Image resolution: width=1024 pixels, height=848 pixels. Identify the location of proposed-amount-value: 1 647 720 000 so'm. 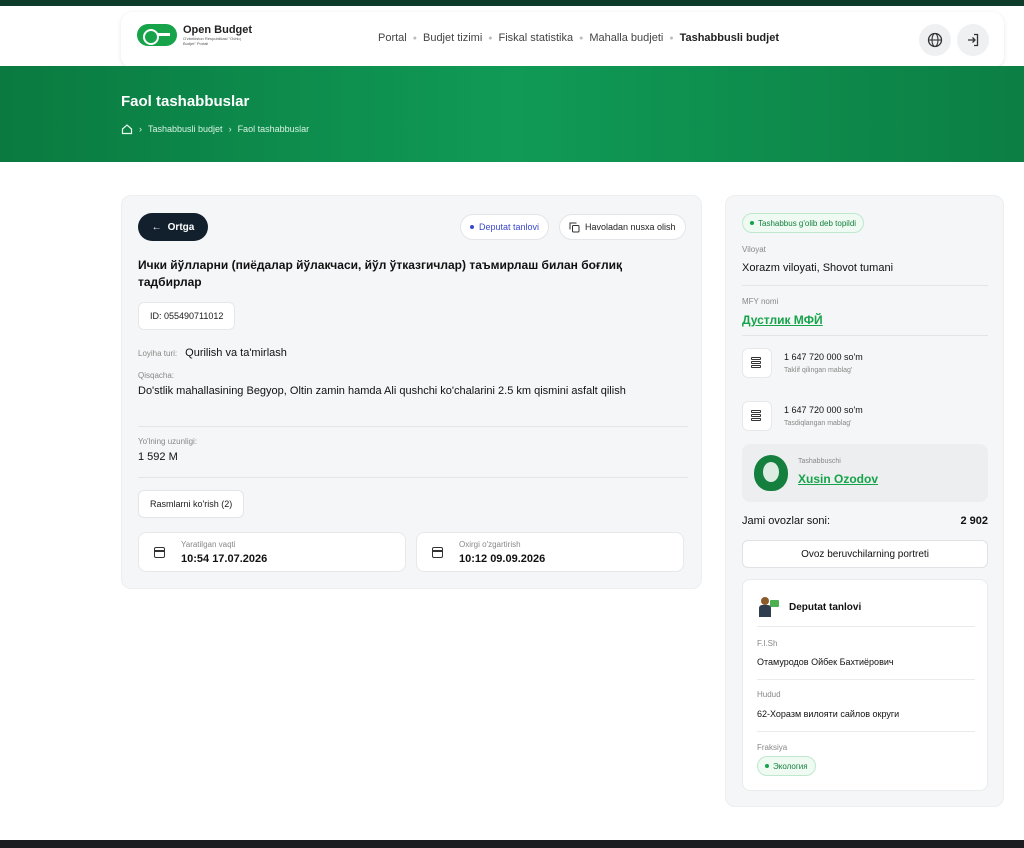
(823, 357).